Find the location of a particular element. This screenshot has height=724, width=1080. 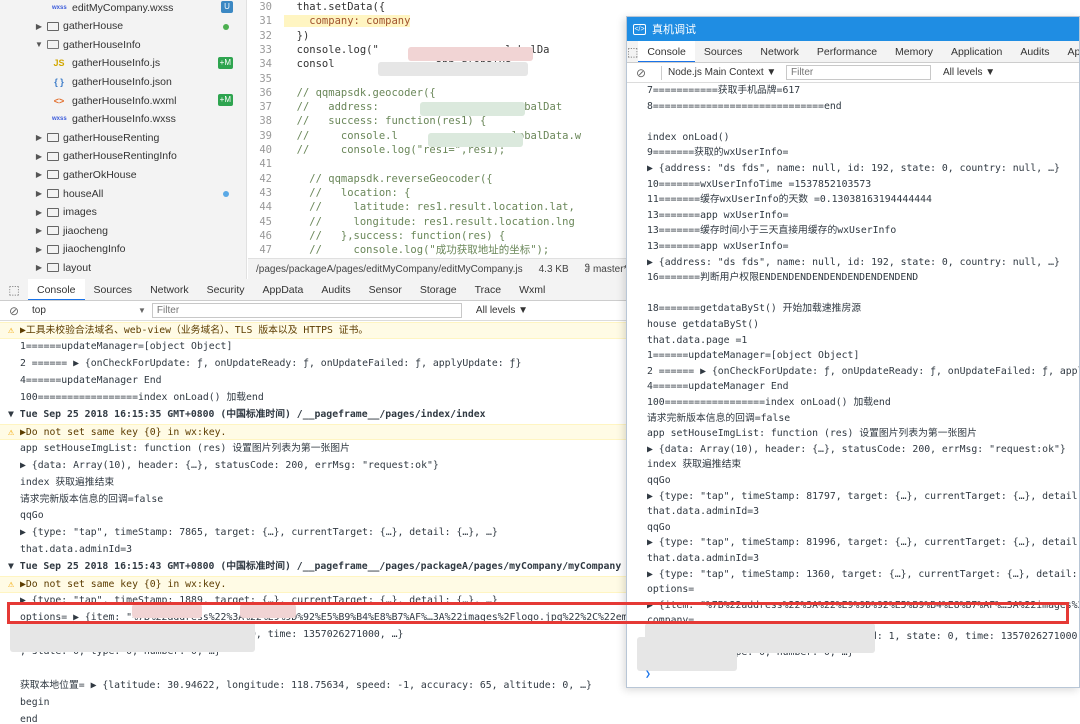

console-log-text: that.data.adminId=3 is located at coordinates (76, 550).